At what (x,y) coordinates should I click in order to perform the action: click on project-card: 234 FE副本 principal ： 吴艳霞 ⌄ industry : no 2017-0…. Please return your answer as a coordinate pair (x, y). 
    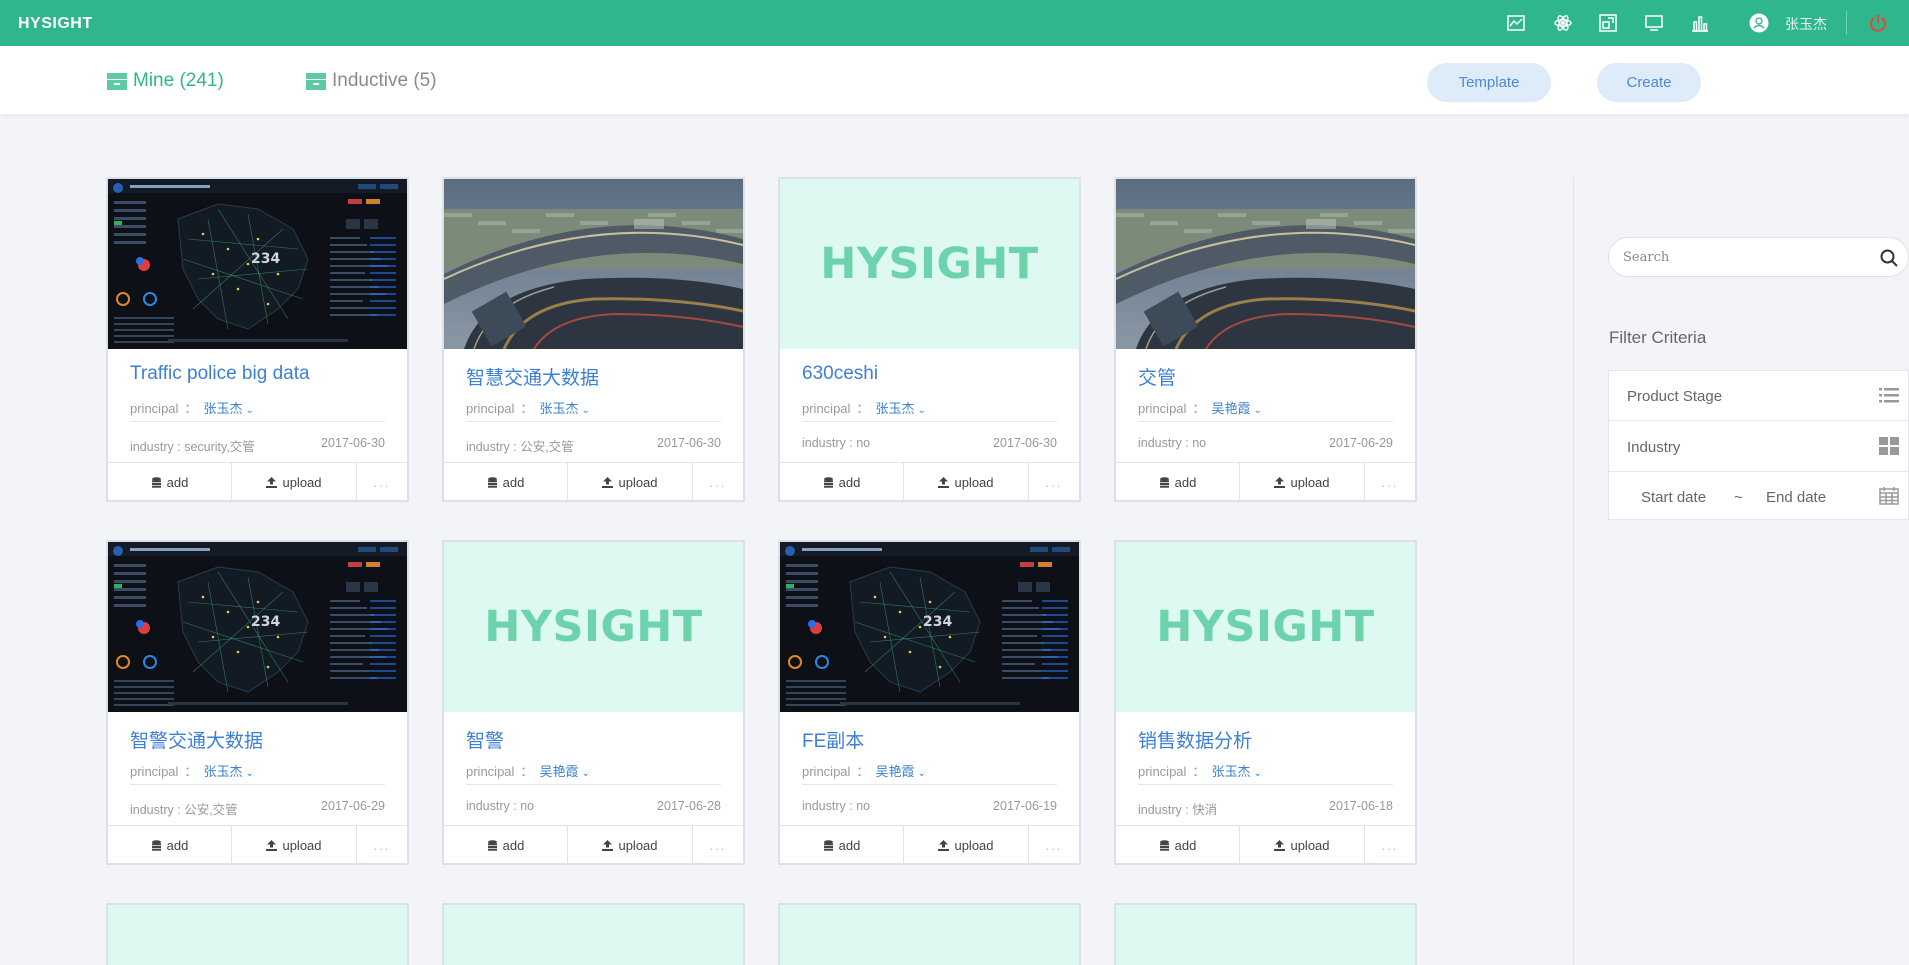
    Looking at the image, I should click on (929, 702).